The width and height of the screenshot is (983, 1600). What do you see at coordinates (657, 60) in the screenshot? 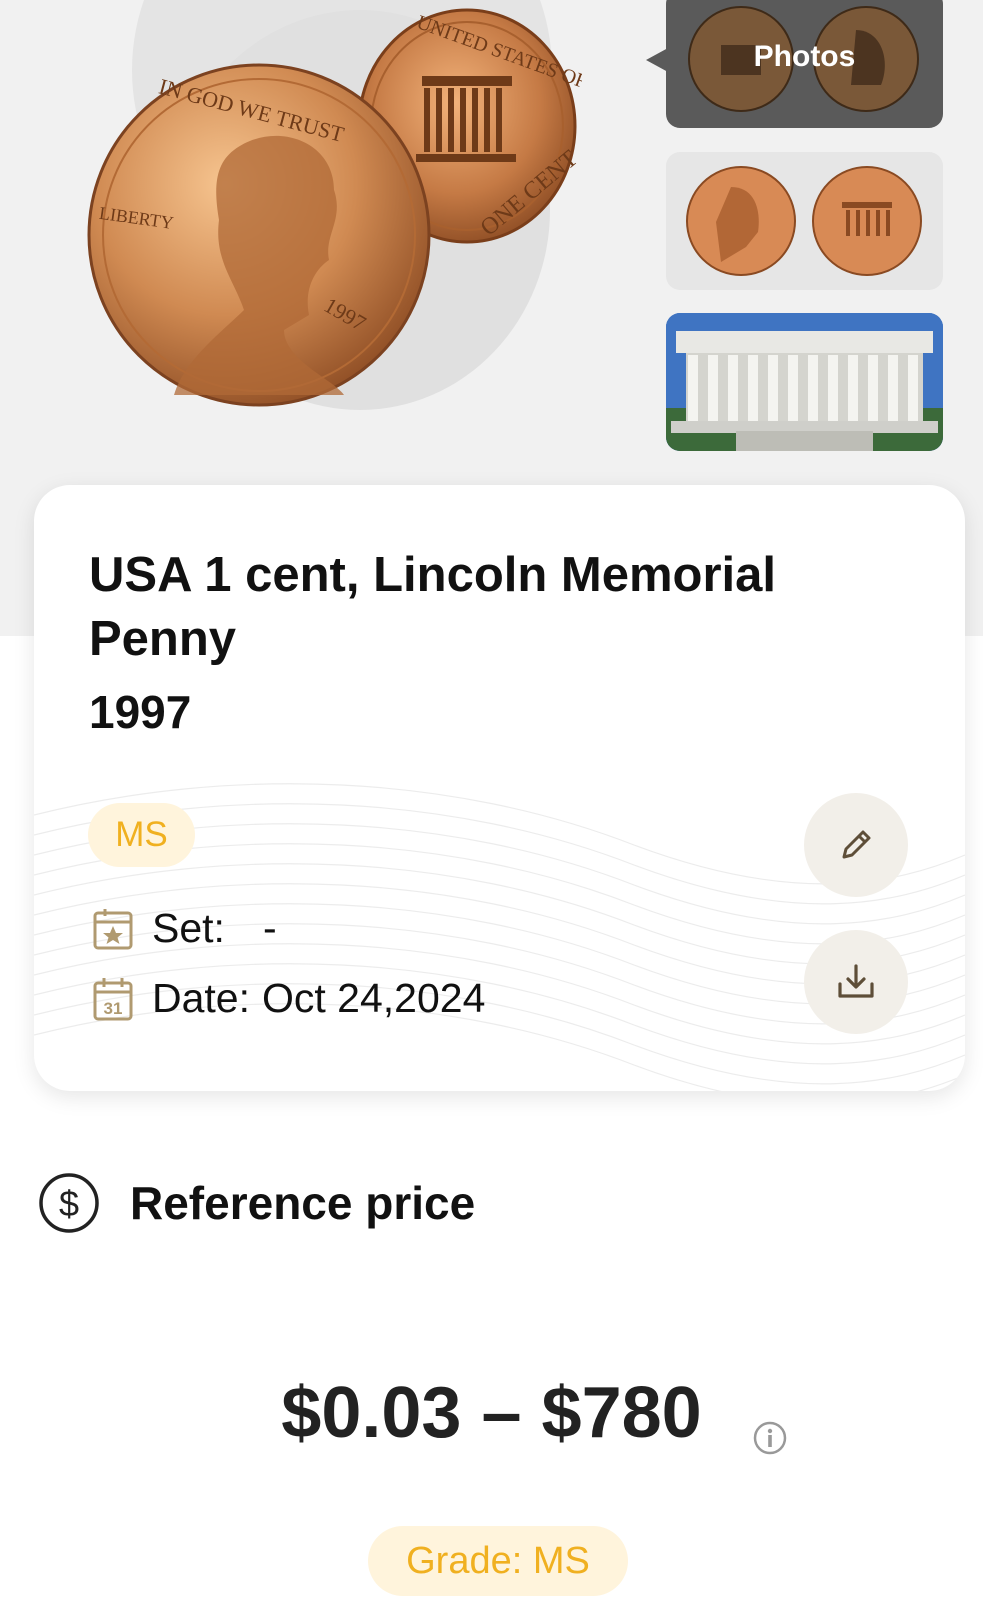
I see `tooltip-arrow` at bounding box center [657, 60].